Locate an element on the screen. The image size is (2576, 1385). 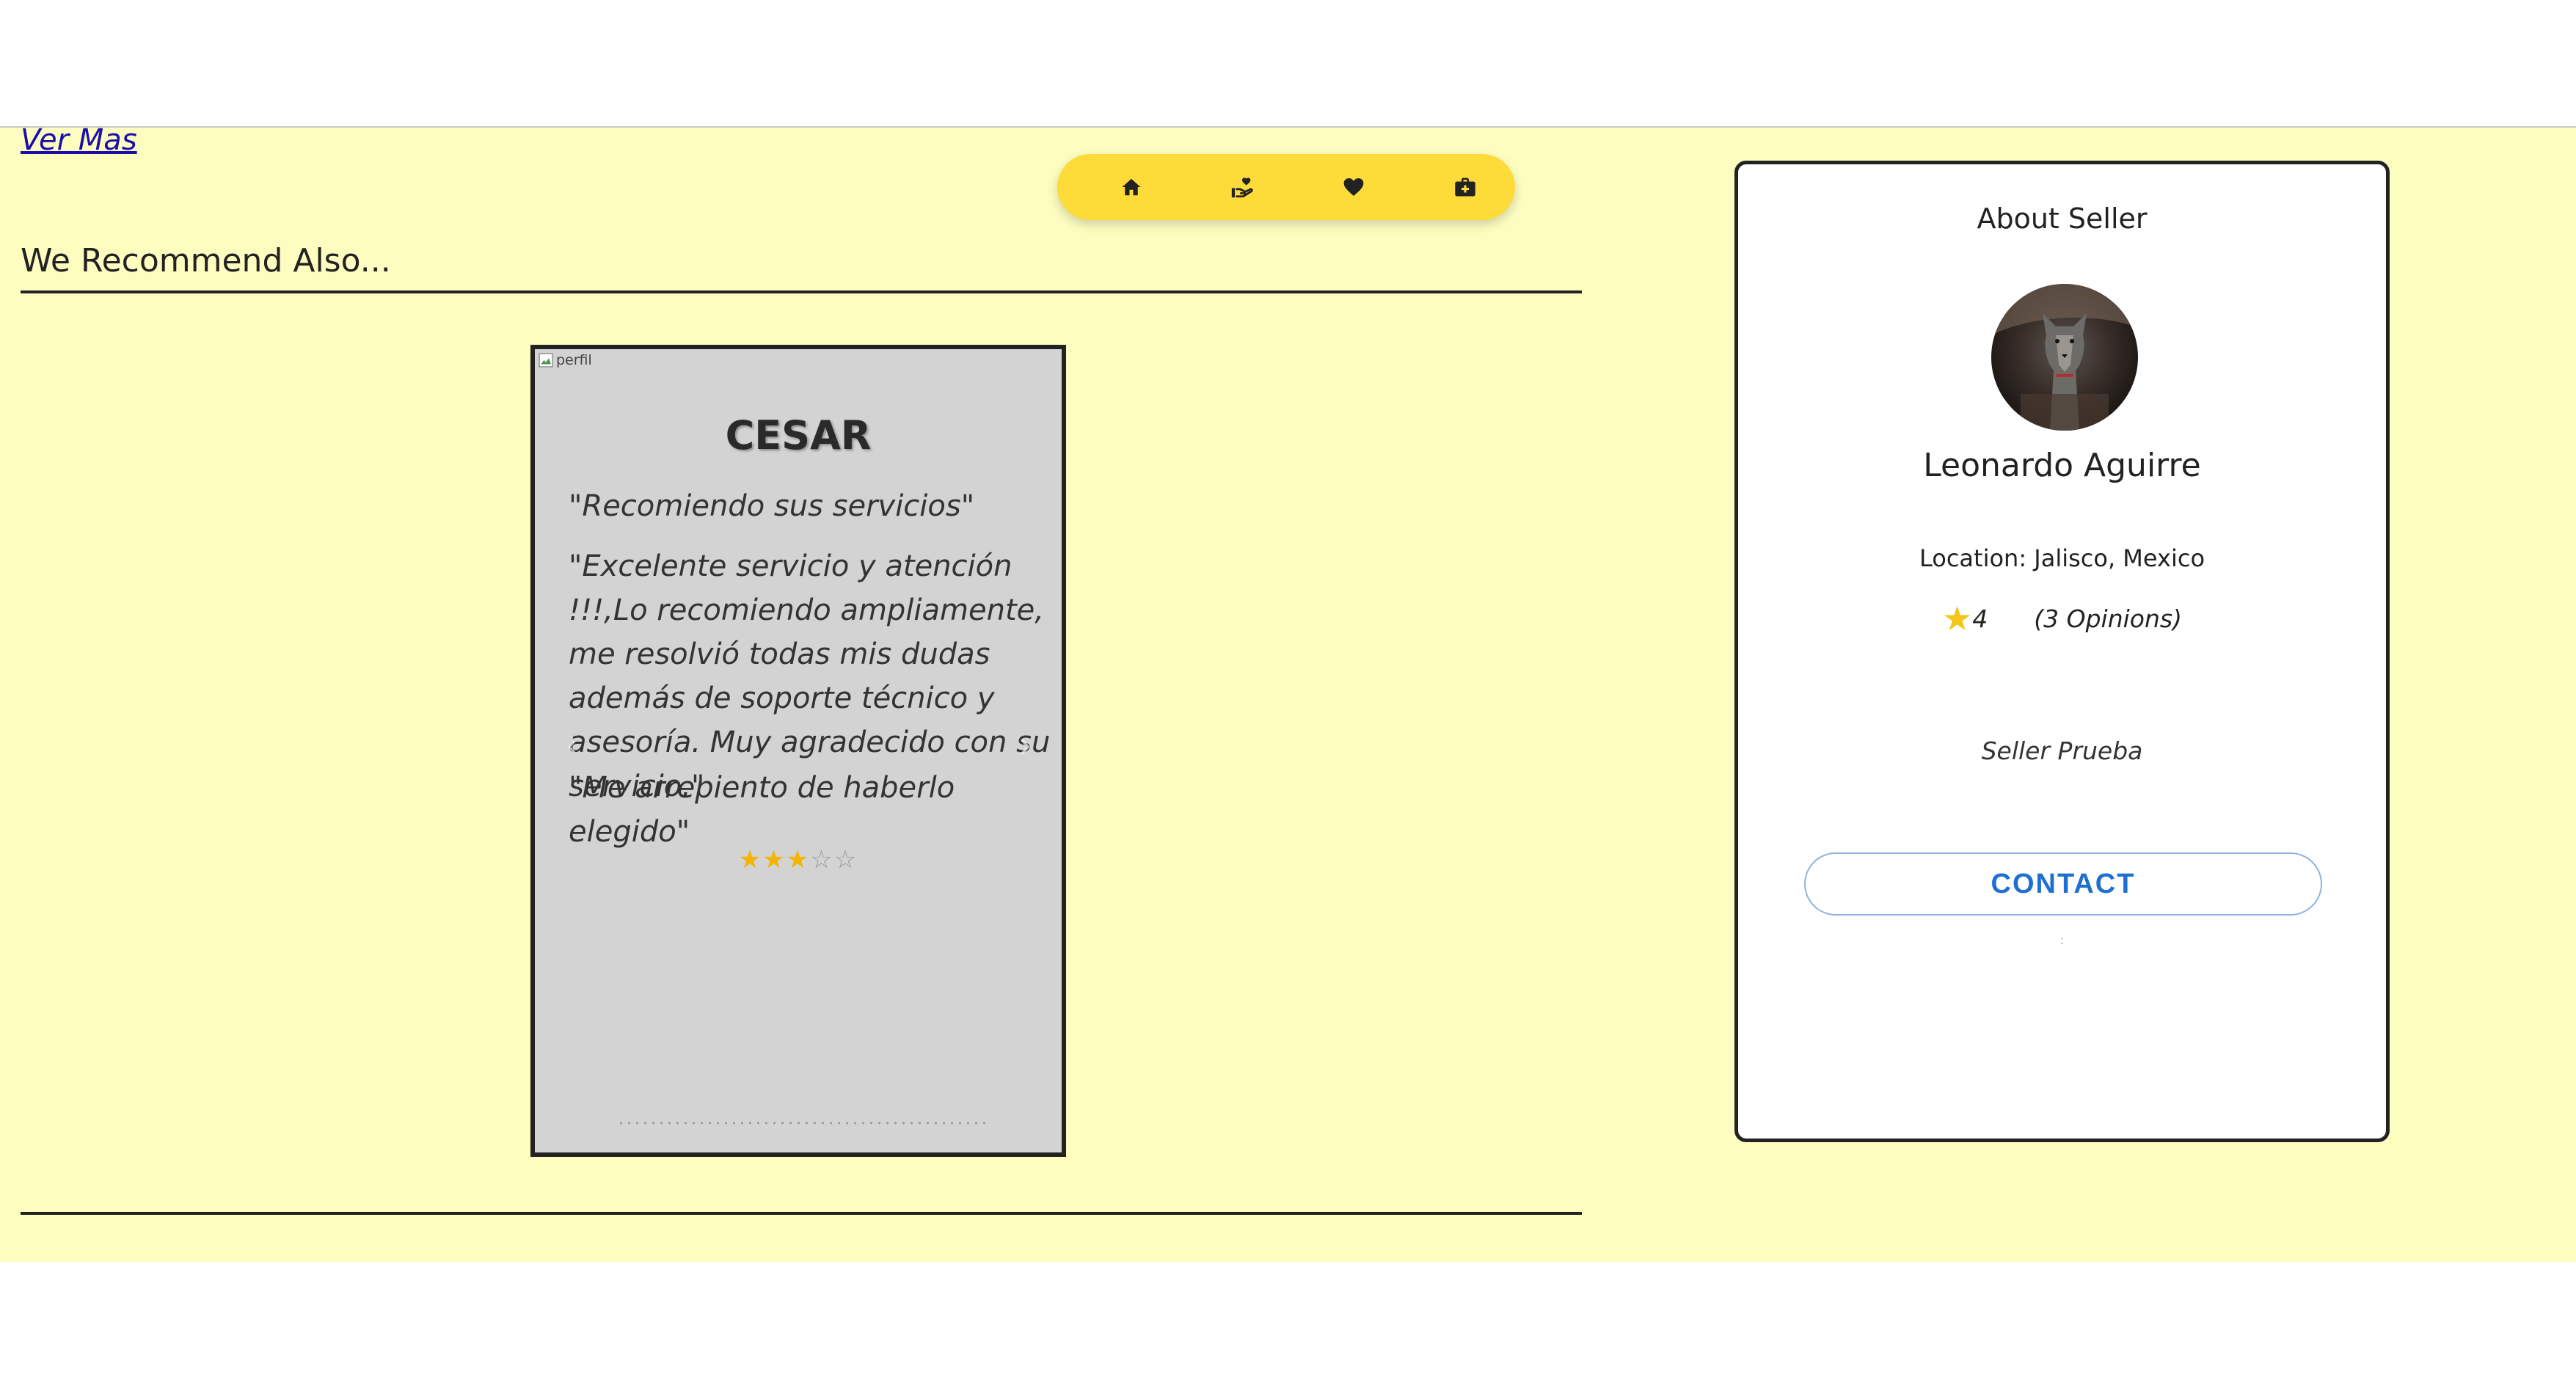
star-icon: ★ is located at coordinates (1958, 618).